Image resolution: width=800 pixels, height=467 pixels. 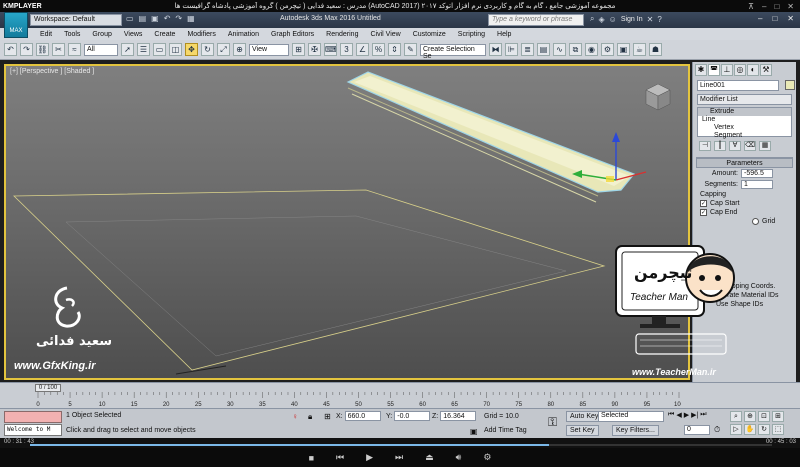 What do you see at coordinates (155, 18) in the screenshot?
I see `save-icon: ▣` at bounding box center [155, 18].